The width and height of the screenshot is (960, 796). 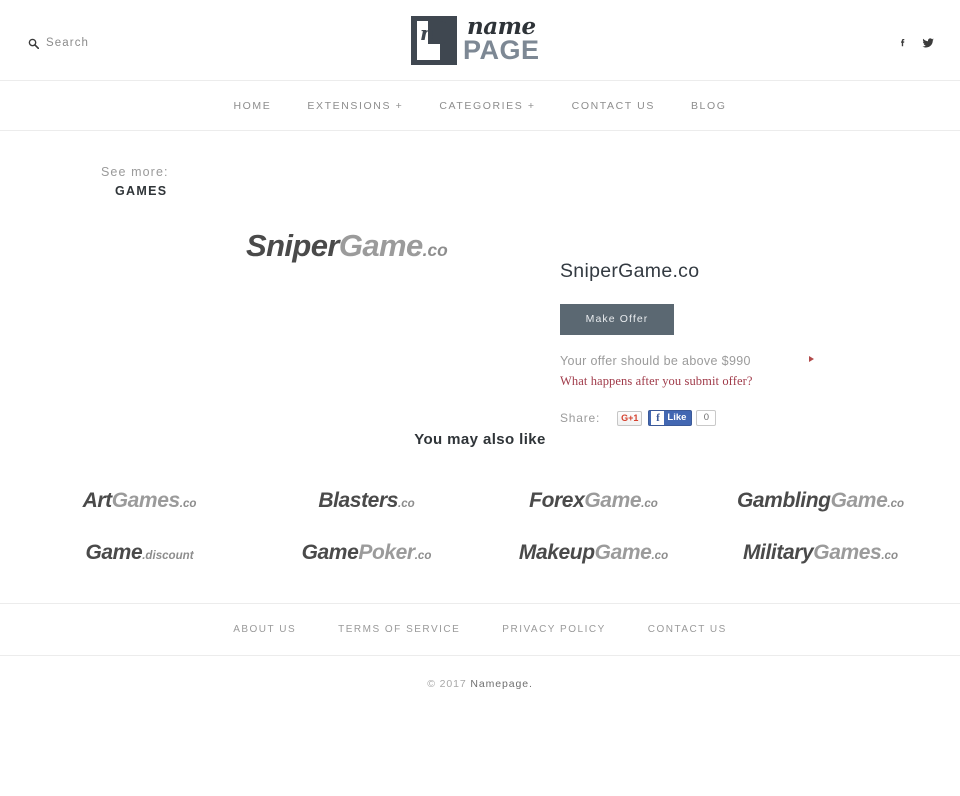 What do you see at coordinates (480, 166) in the screenshot?
I see `see-more-block: See more: GAMES` at bounding box center [480, 166].